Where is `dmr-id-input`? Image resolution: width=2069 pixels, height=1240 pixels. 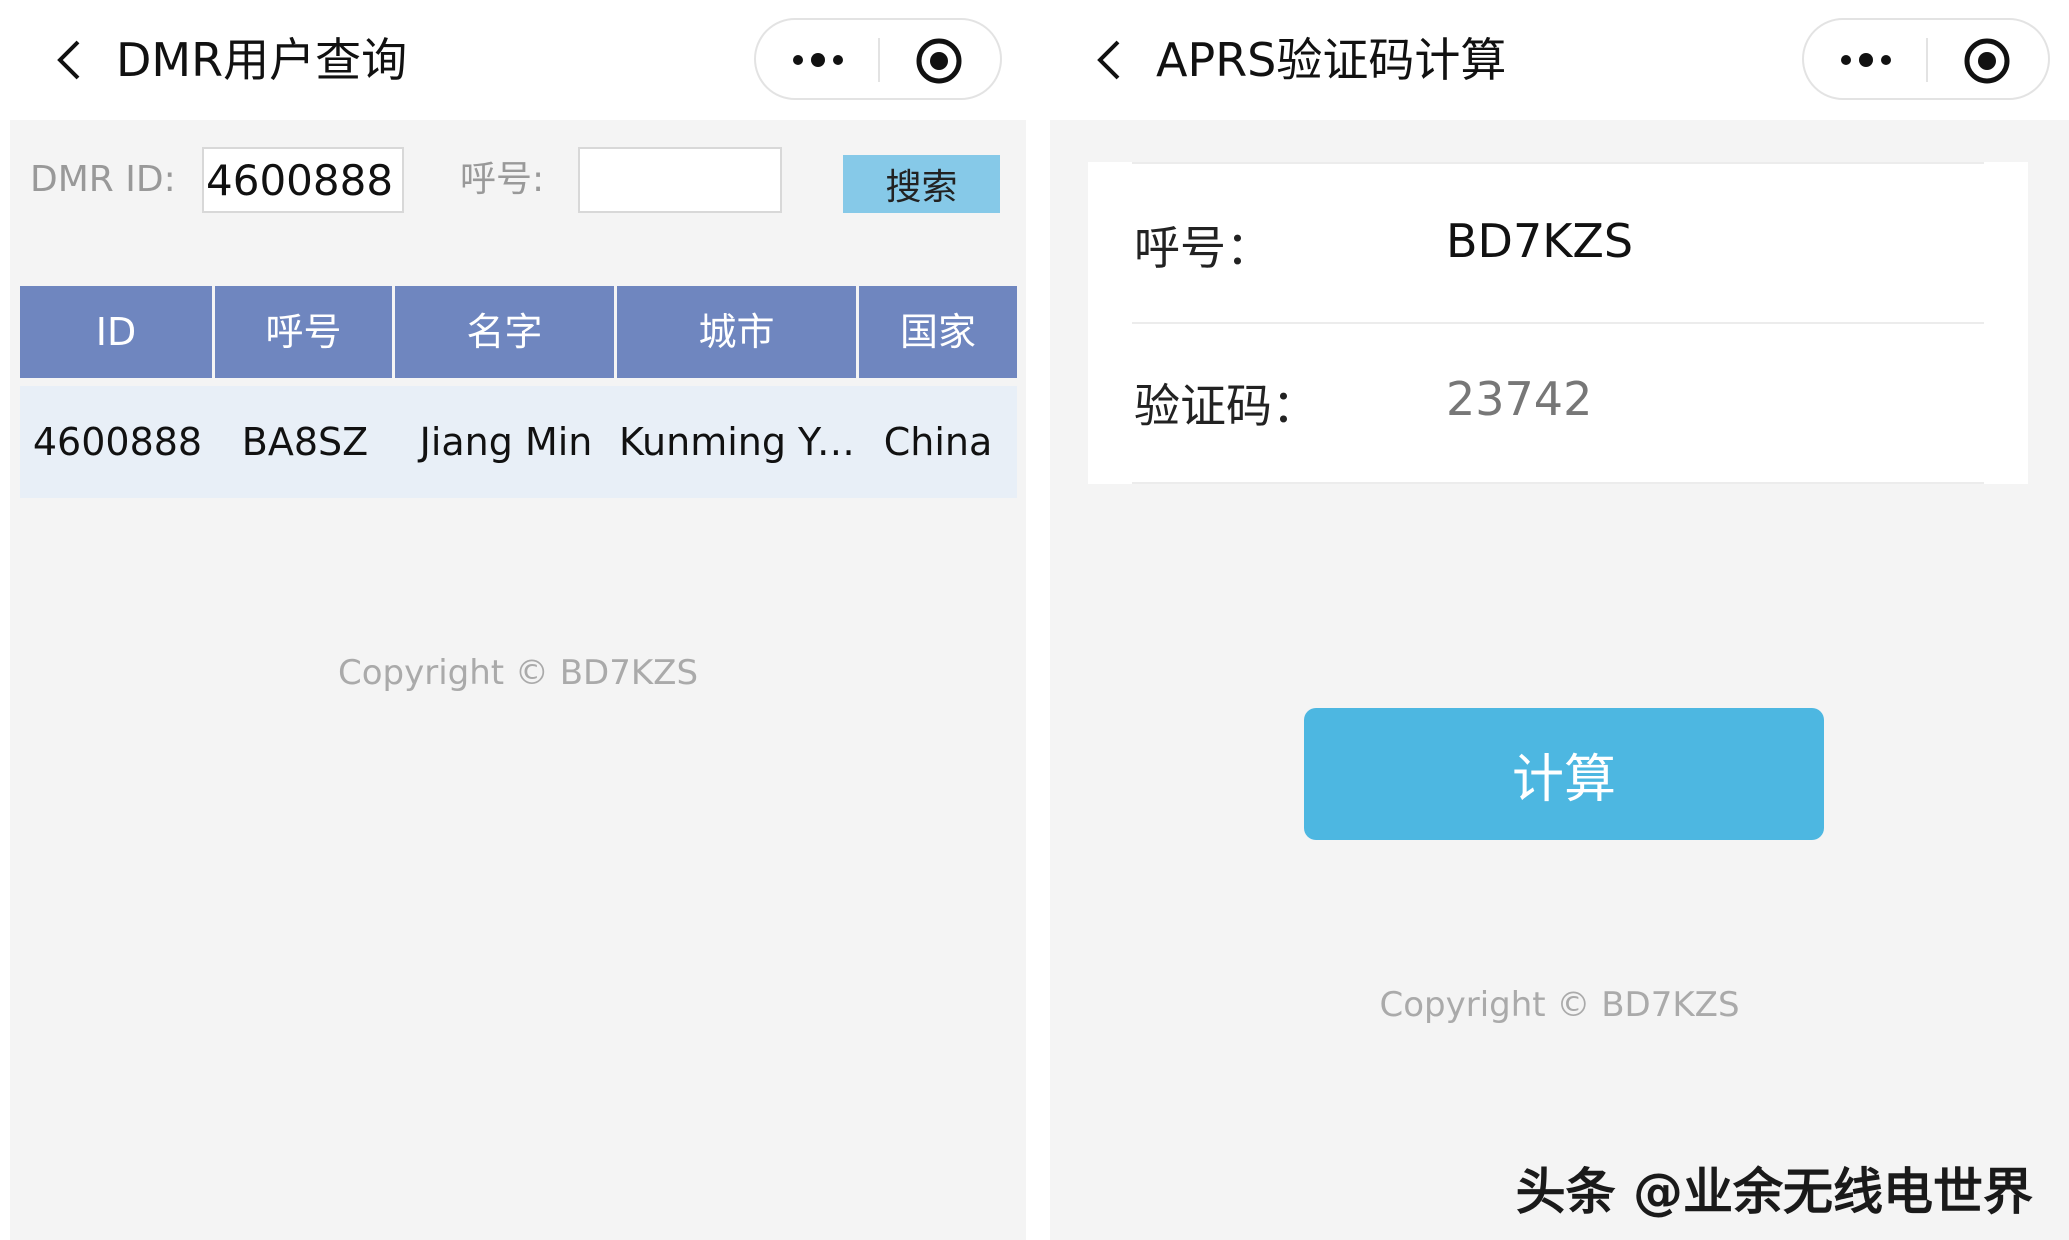
dmr-id-input is located at coordinates (303, 180).